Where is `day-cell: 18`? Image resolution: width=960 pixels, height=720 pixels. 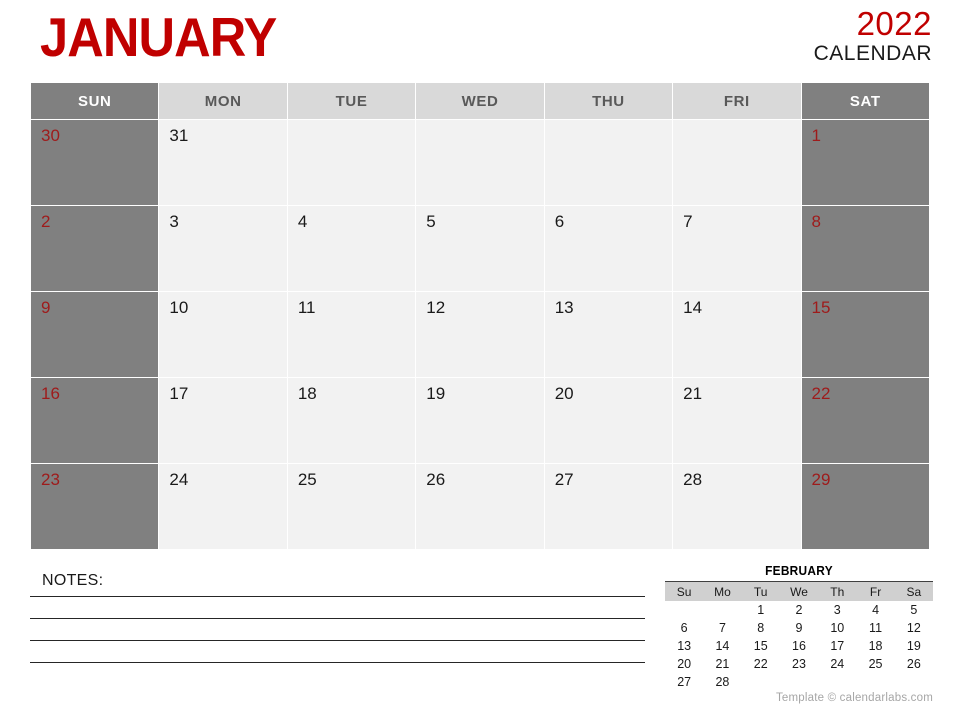 day-cell: 18 is located at coordinates (351, 420).